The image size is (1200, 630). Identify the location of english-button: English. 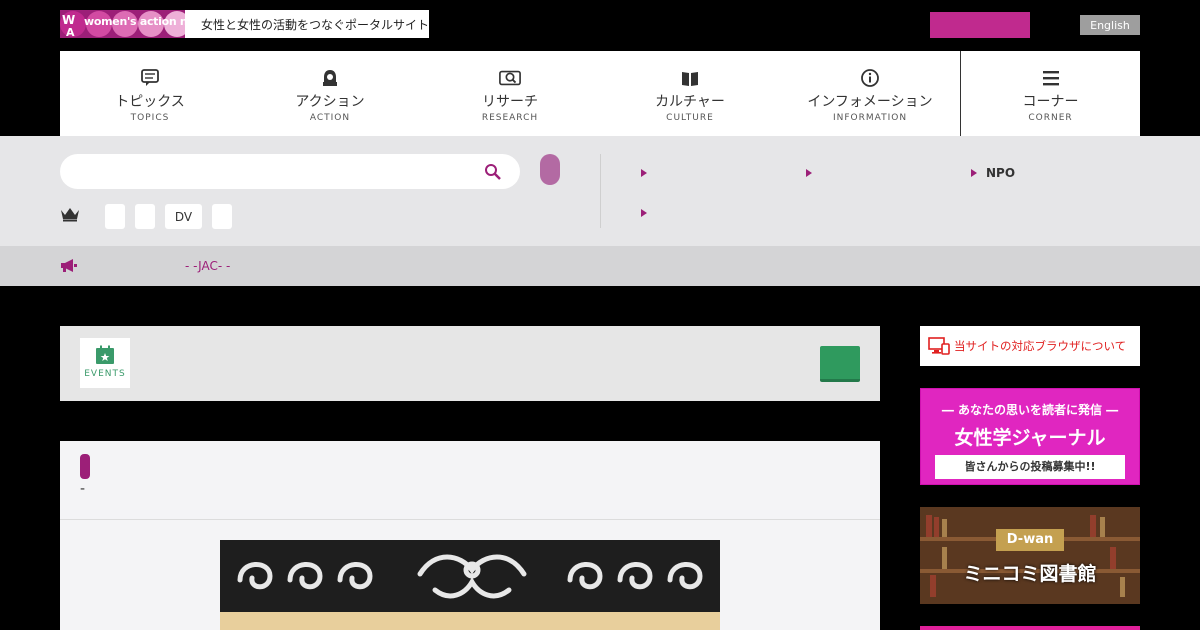
(1110, 25).